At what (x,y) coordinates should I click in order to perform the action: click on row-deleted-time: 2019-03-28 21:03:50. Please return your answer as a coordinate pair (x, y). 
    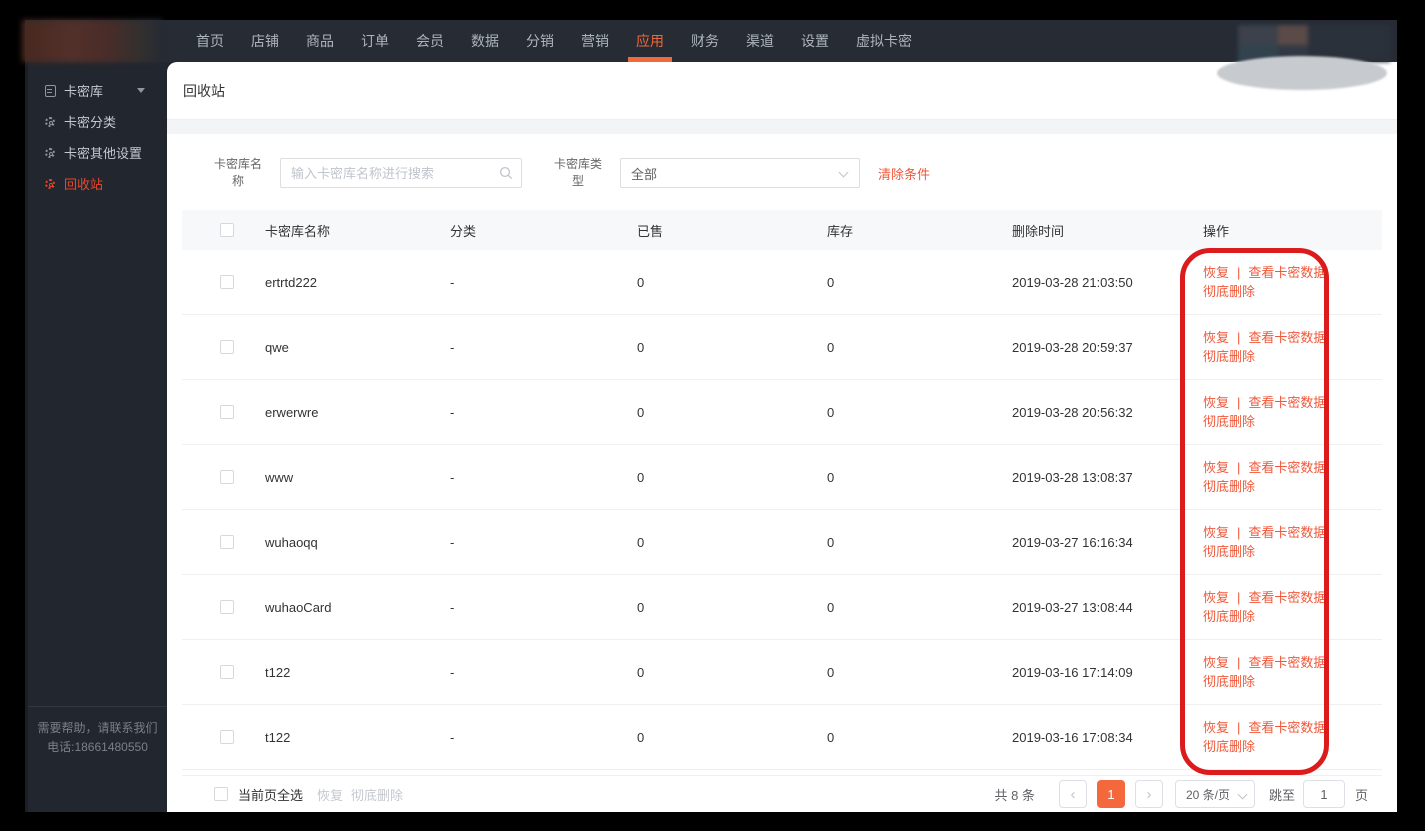
    Looking at the image, I should click on (1072, 282).